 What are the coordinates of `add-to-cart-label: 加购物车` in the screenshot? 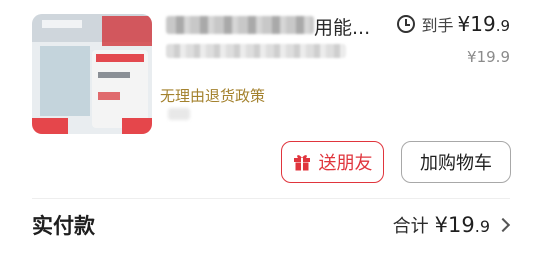 It's located at (456, 163).